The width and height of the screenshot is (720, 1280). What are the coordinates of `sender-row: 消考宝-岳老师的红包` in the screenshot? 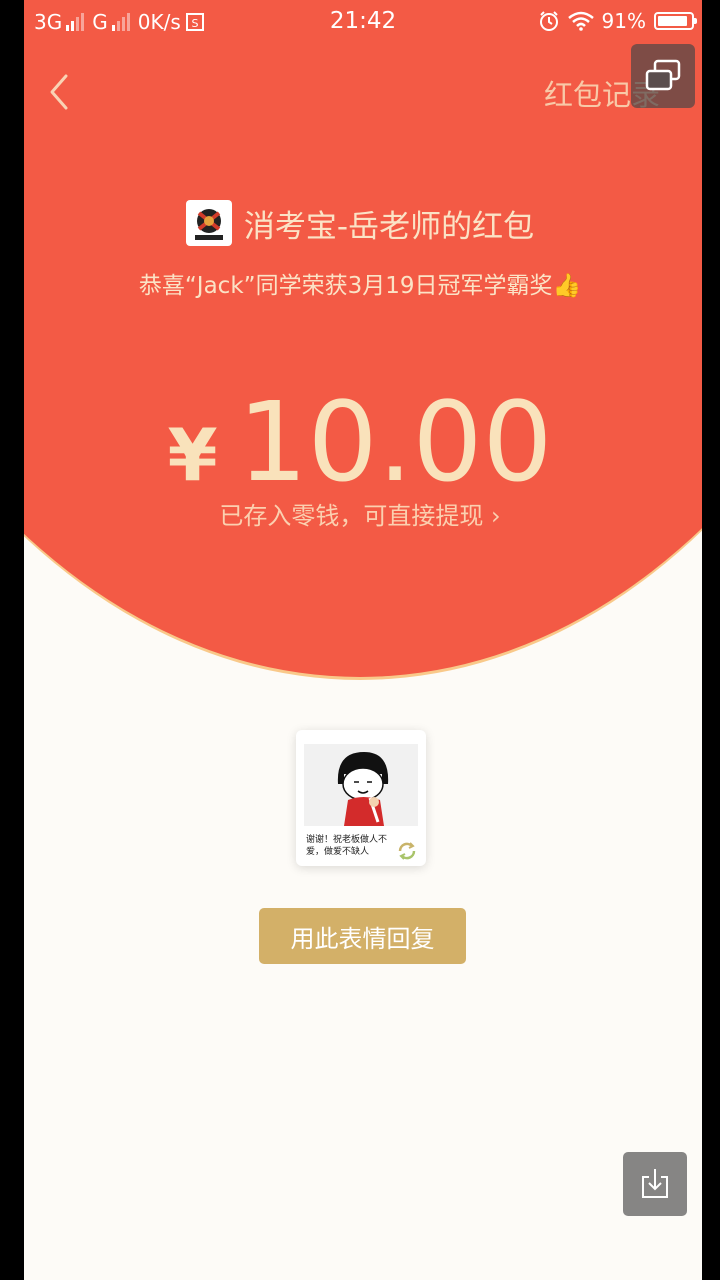 It's located at (360, 223).